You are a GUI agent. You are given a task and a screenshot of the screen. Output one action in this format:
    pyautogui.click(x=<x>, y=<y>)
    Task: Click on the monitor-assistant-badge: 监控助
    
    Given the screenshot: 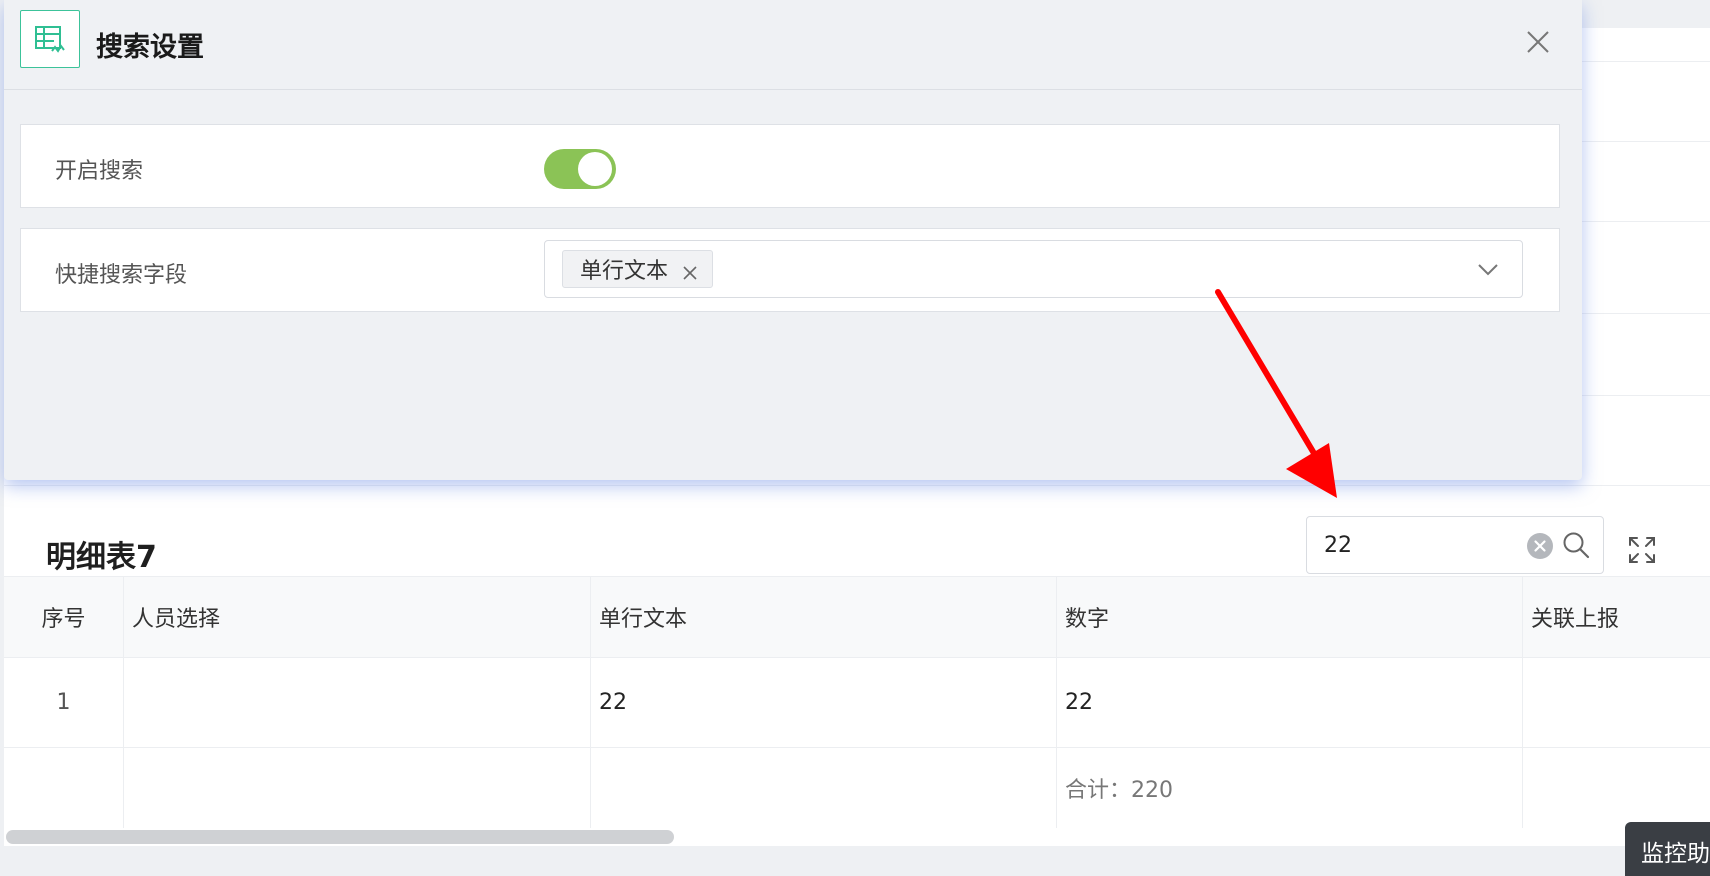 What is the action you would take?
    pyautogui.click(x=1667, y=849)
    